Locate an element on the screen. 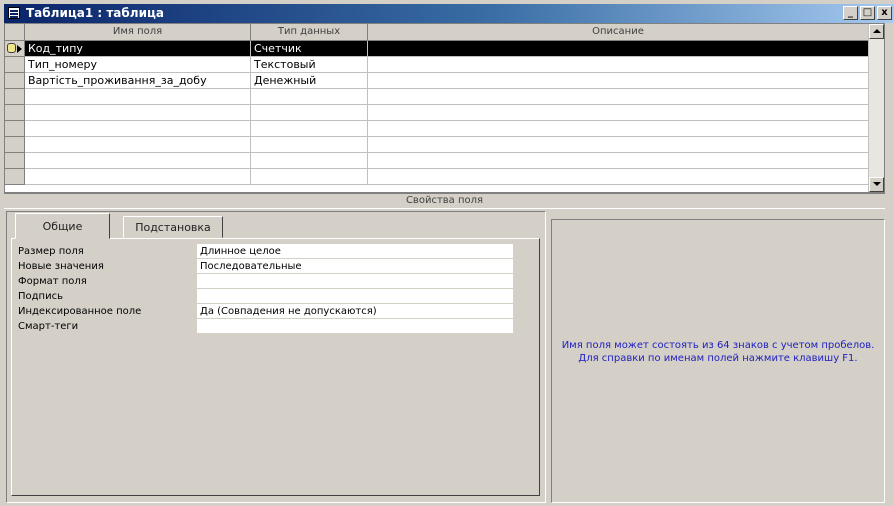 The image size is (894, 506). header-corner is located at coordinates (15, 32).